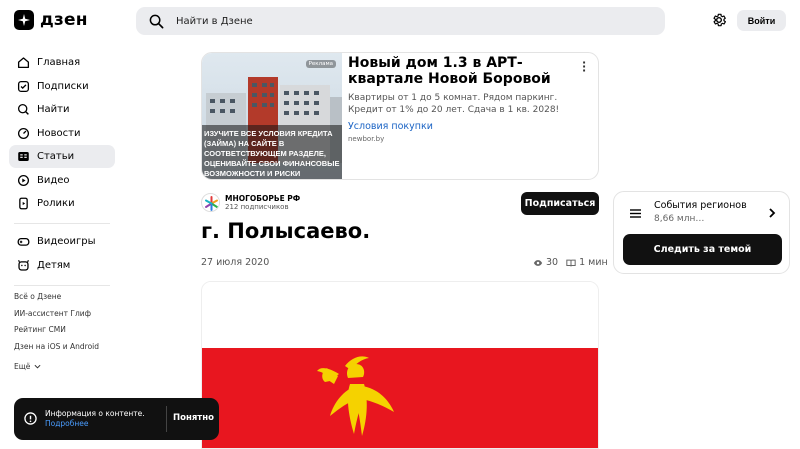 Image resolution: width=800 pixels, height=449 pixels. Describe the element at coordinates (23, 156) in the screenshot. I see `articles-icon` at that location.